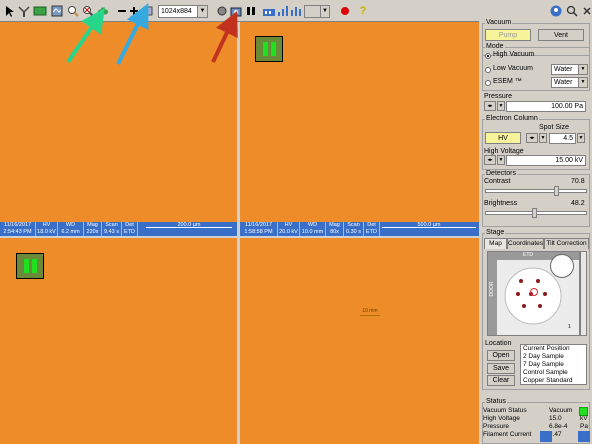 Image resolution: width=592 pixels, height=444 pixels. What do you see at coordinates (532, 138) in the screenshot?
I see `spot-size-adjust-icon: ◂▸` at bounding box center [532, 138].